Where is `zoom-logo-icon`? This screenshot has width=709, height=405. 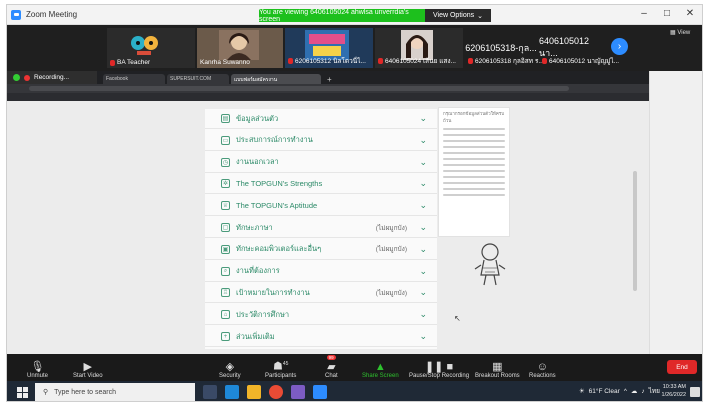 zoom-logo-icon is located at coordinates (16, 14).